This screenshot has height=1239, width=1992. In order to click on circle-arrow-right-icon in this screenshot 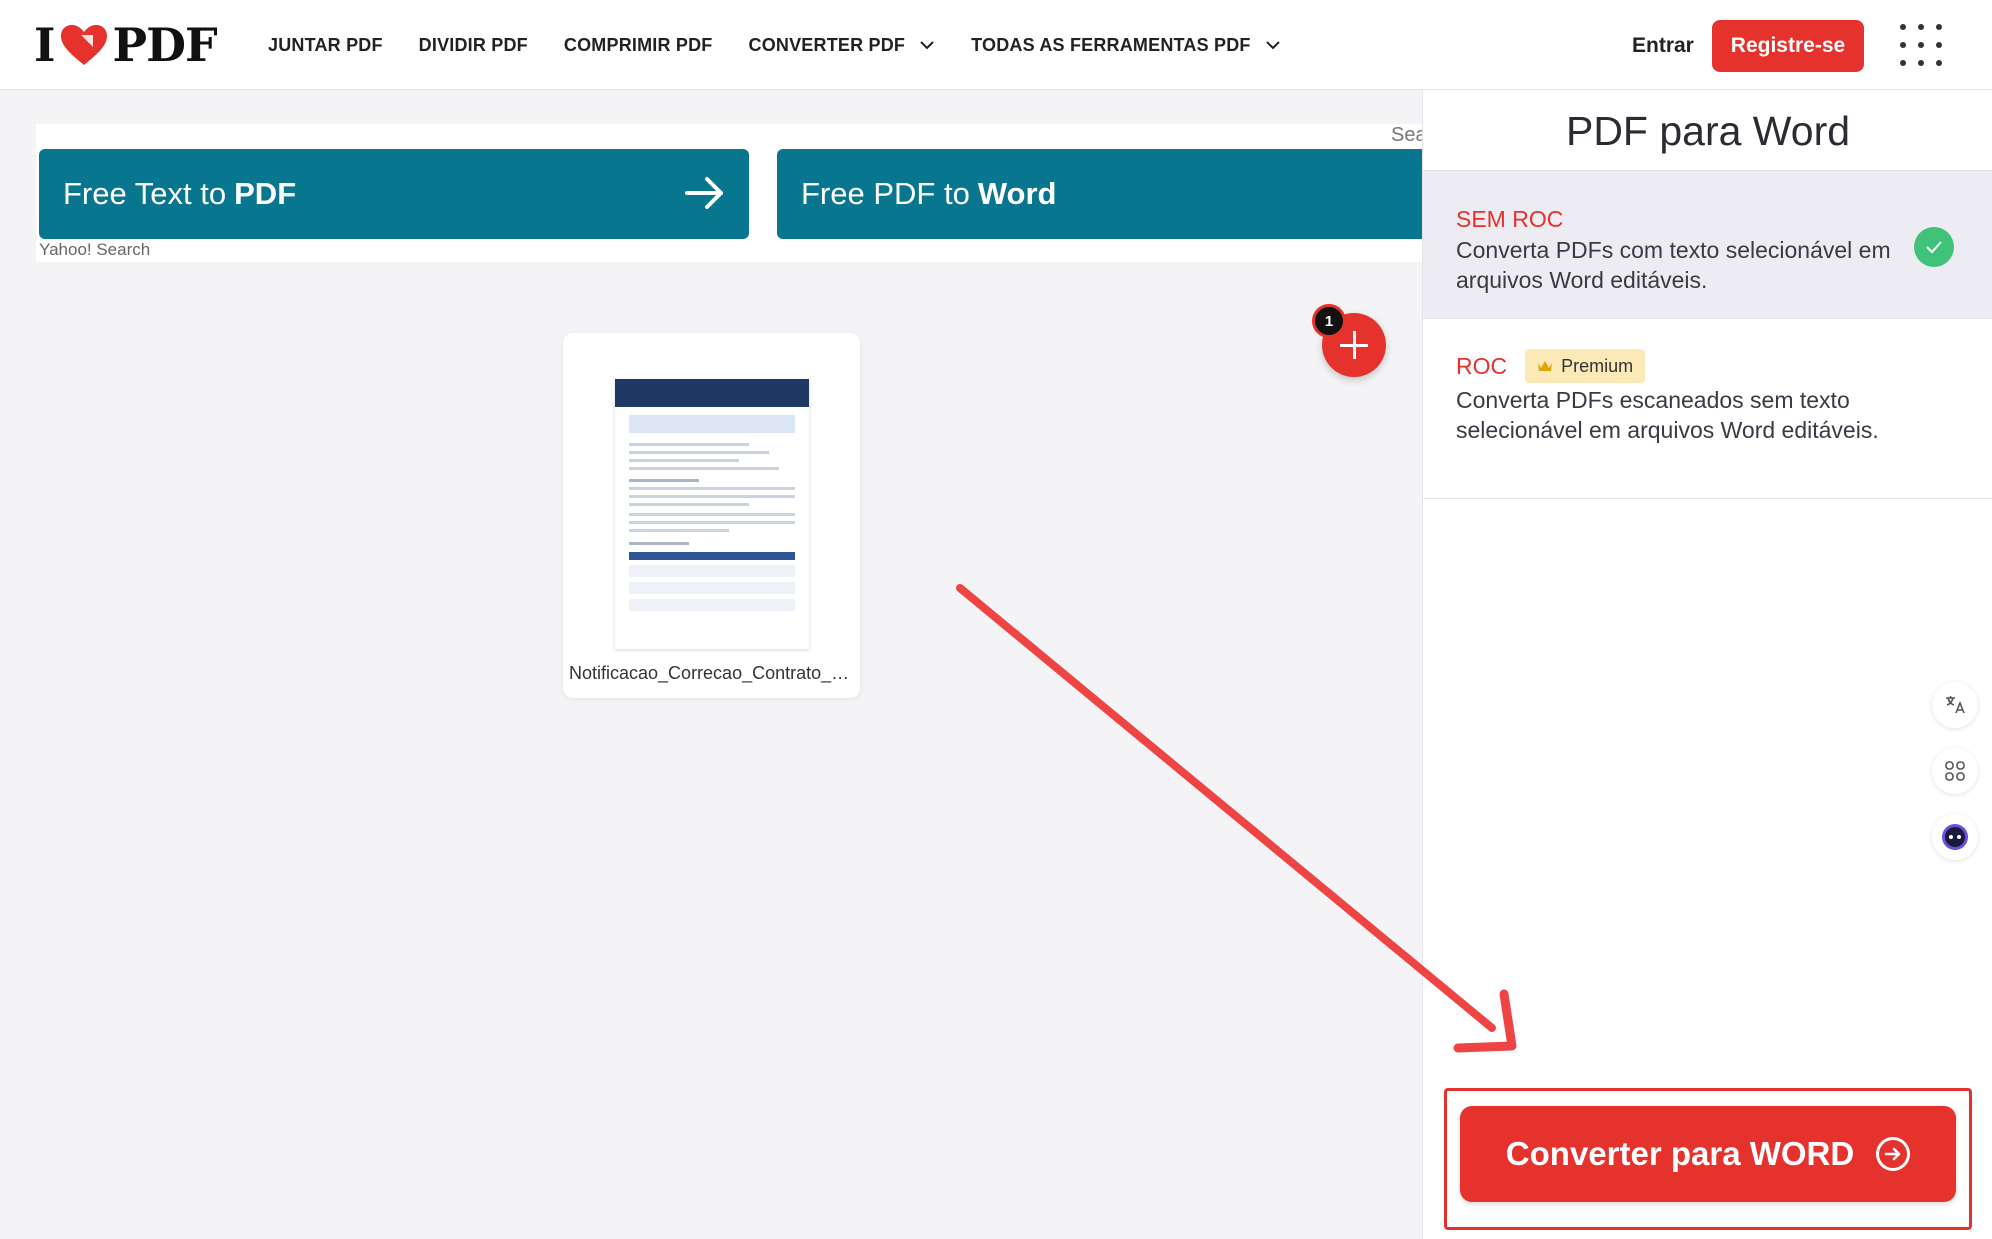, I will do `click(1893, 1154)`.